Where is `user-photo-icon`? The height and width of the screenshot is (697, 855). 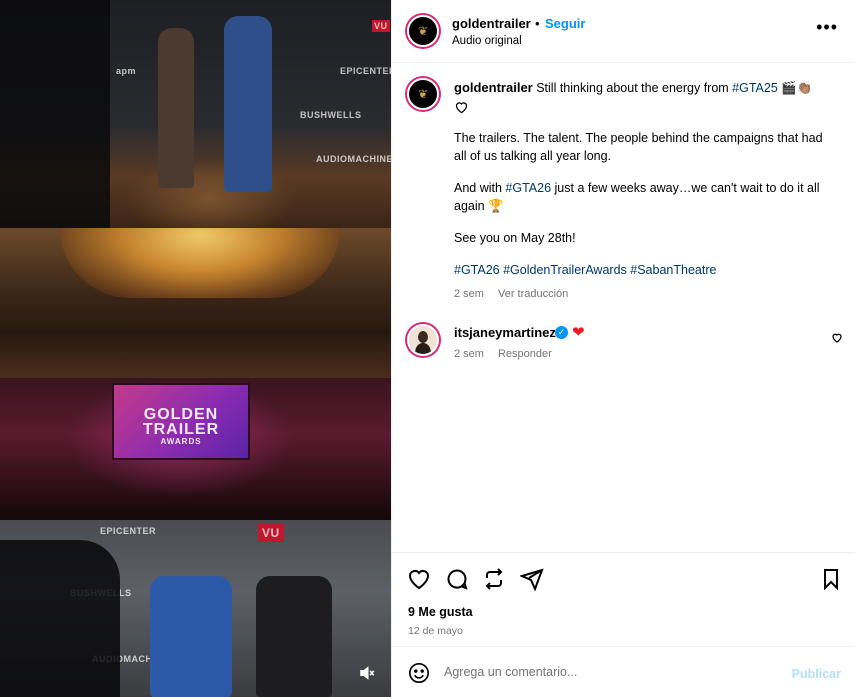 user-photo-icon is located at coordinates (423, 340).